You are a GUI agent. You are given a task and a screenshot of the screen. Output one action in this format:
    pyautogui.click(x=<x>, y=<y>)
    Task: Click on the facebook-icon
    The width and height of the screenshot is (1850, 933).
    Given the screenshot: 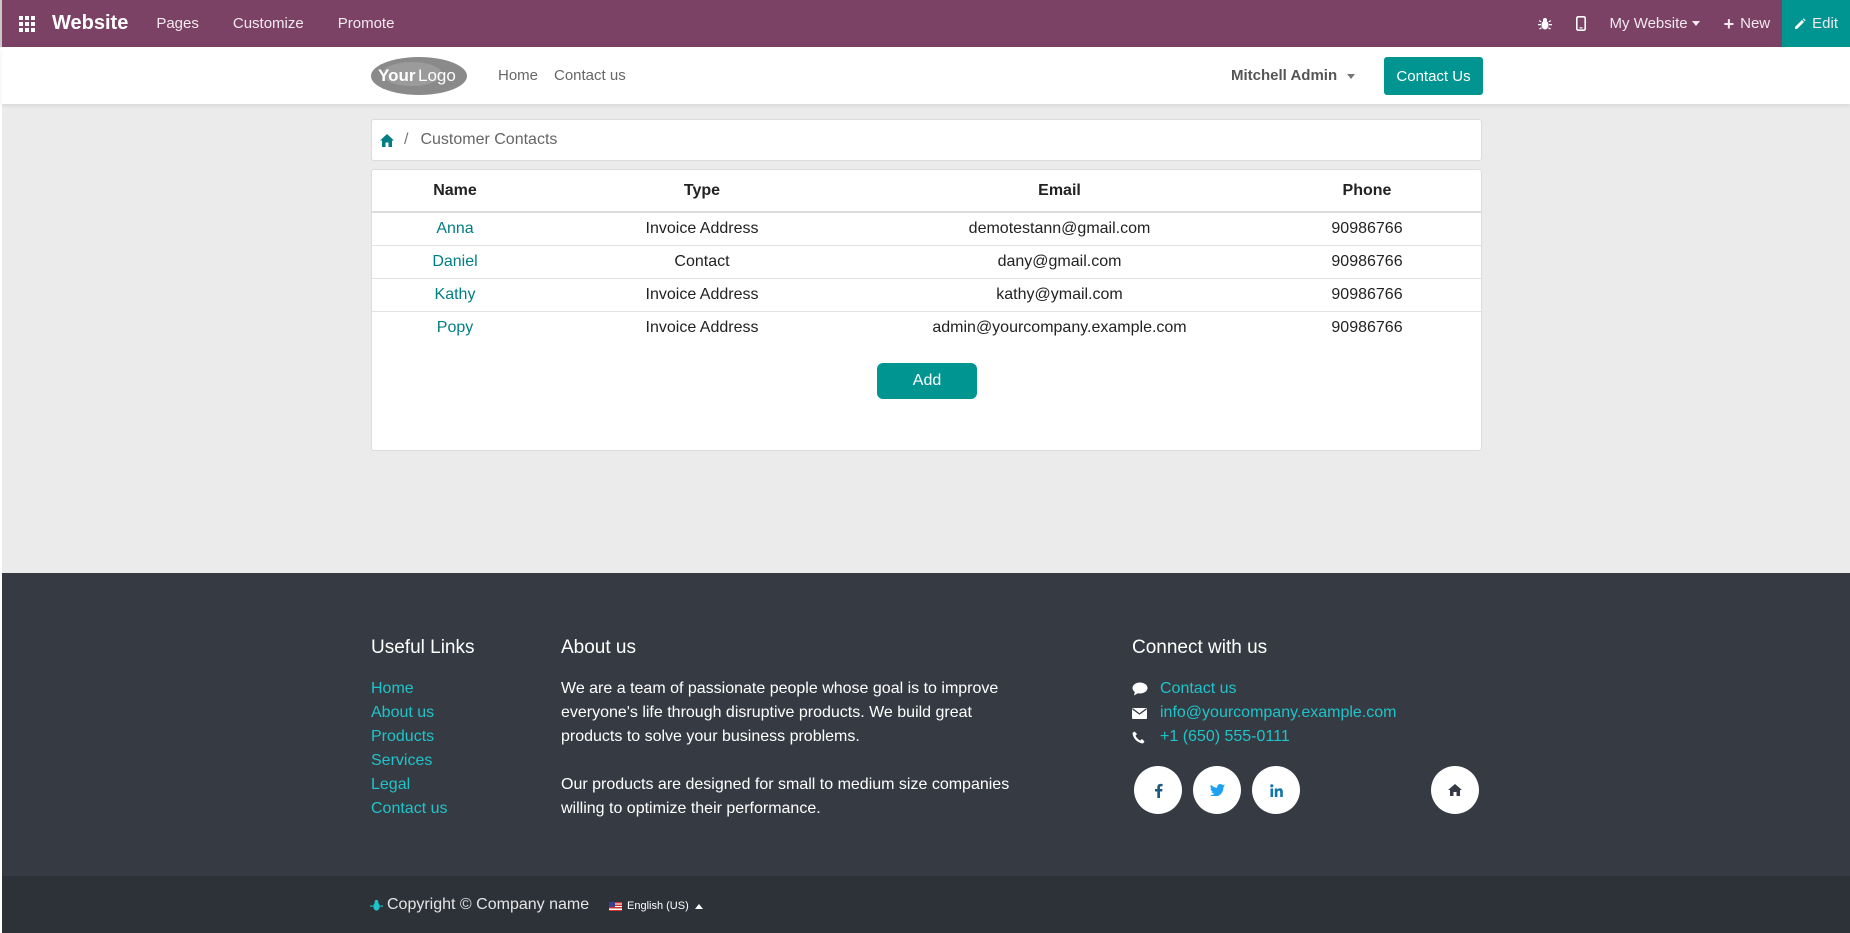 What is the action you would take?
    pyautogui.click(x=1158, y=790)
    